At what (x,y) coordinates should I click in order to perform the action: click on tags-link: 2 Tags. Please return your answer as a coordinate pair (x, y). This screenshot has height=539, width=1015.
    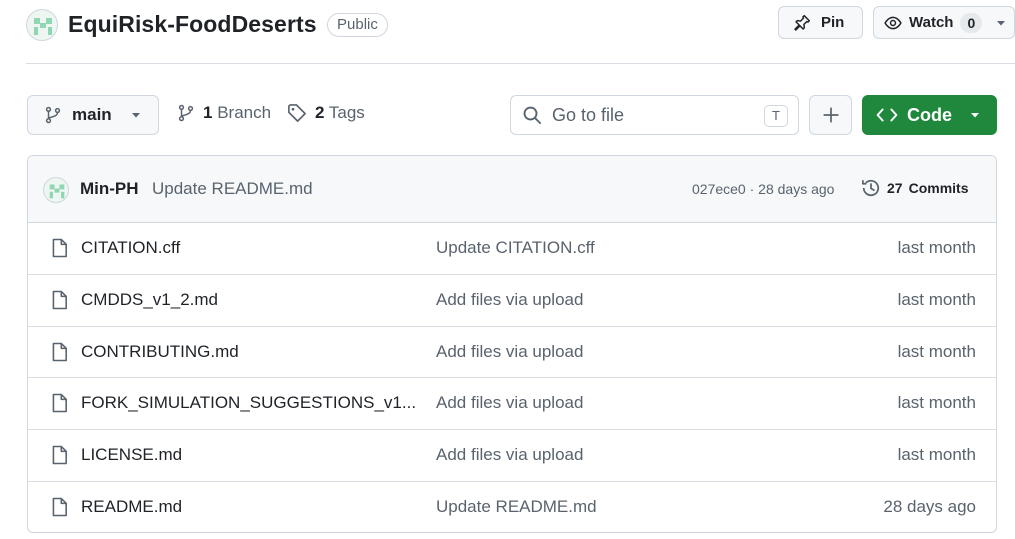
    Looking at the image, I should click on (326, 113).